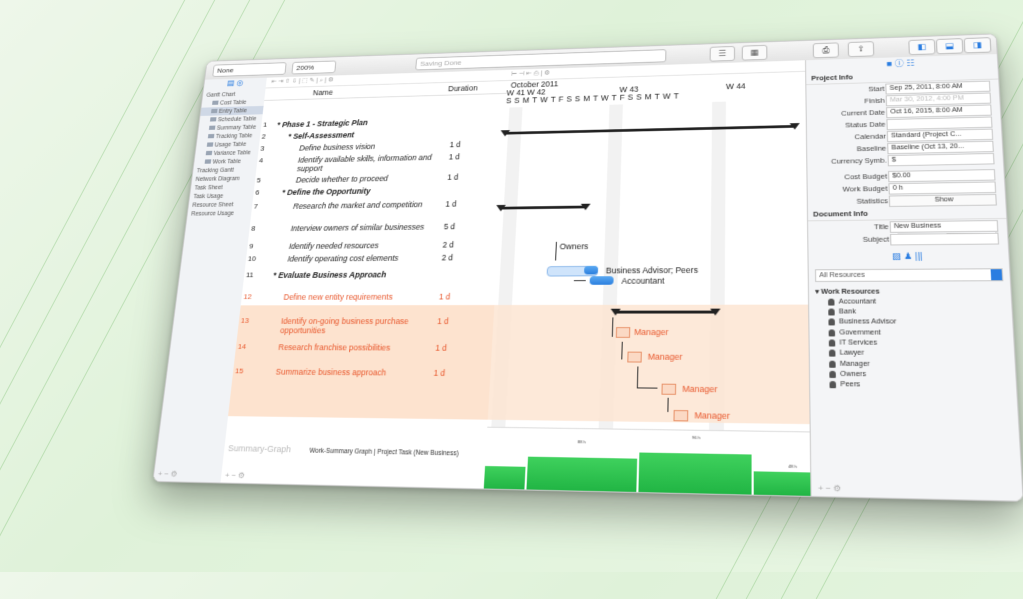  I want to click on resources-dropdown: All Resources, so click(909, 275).